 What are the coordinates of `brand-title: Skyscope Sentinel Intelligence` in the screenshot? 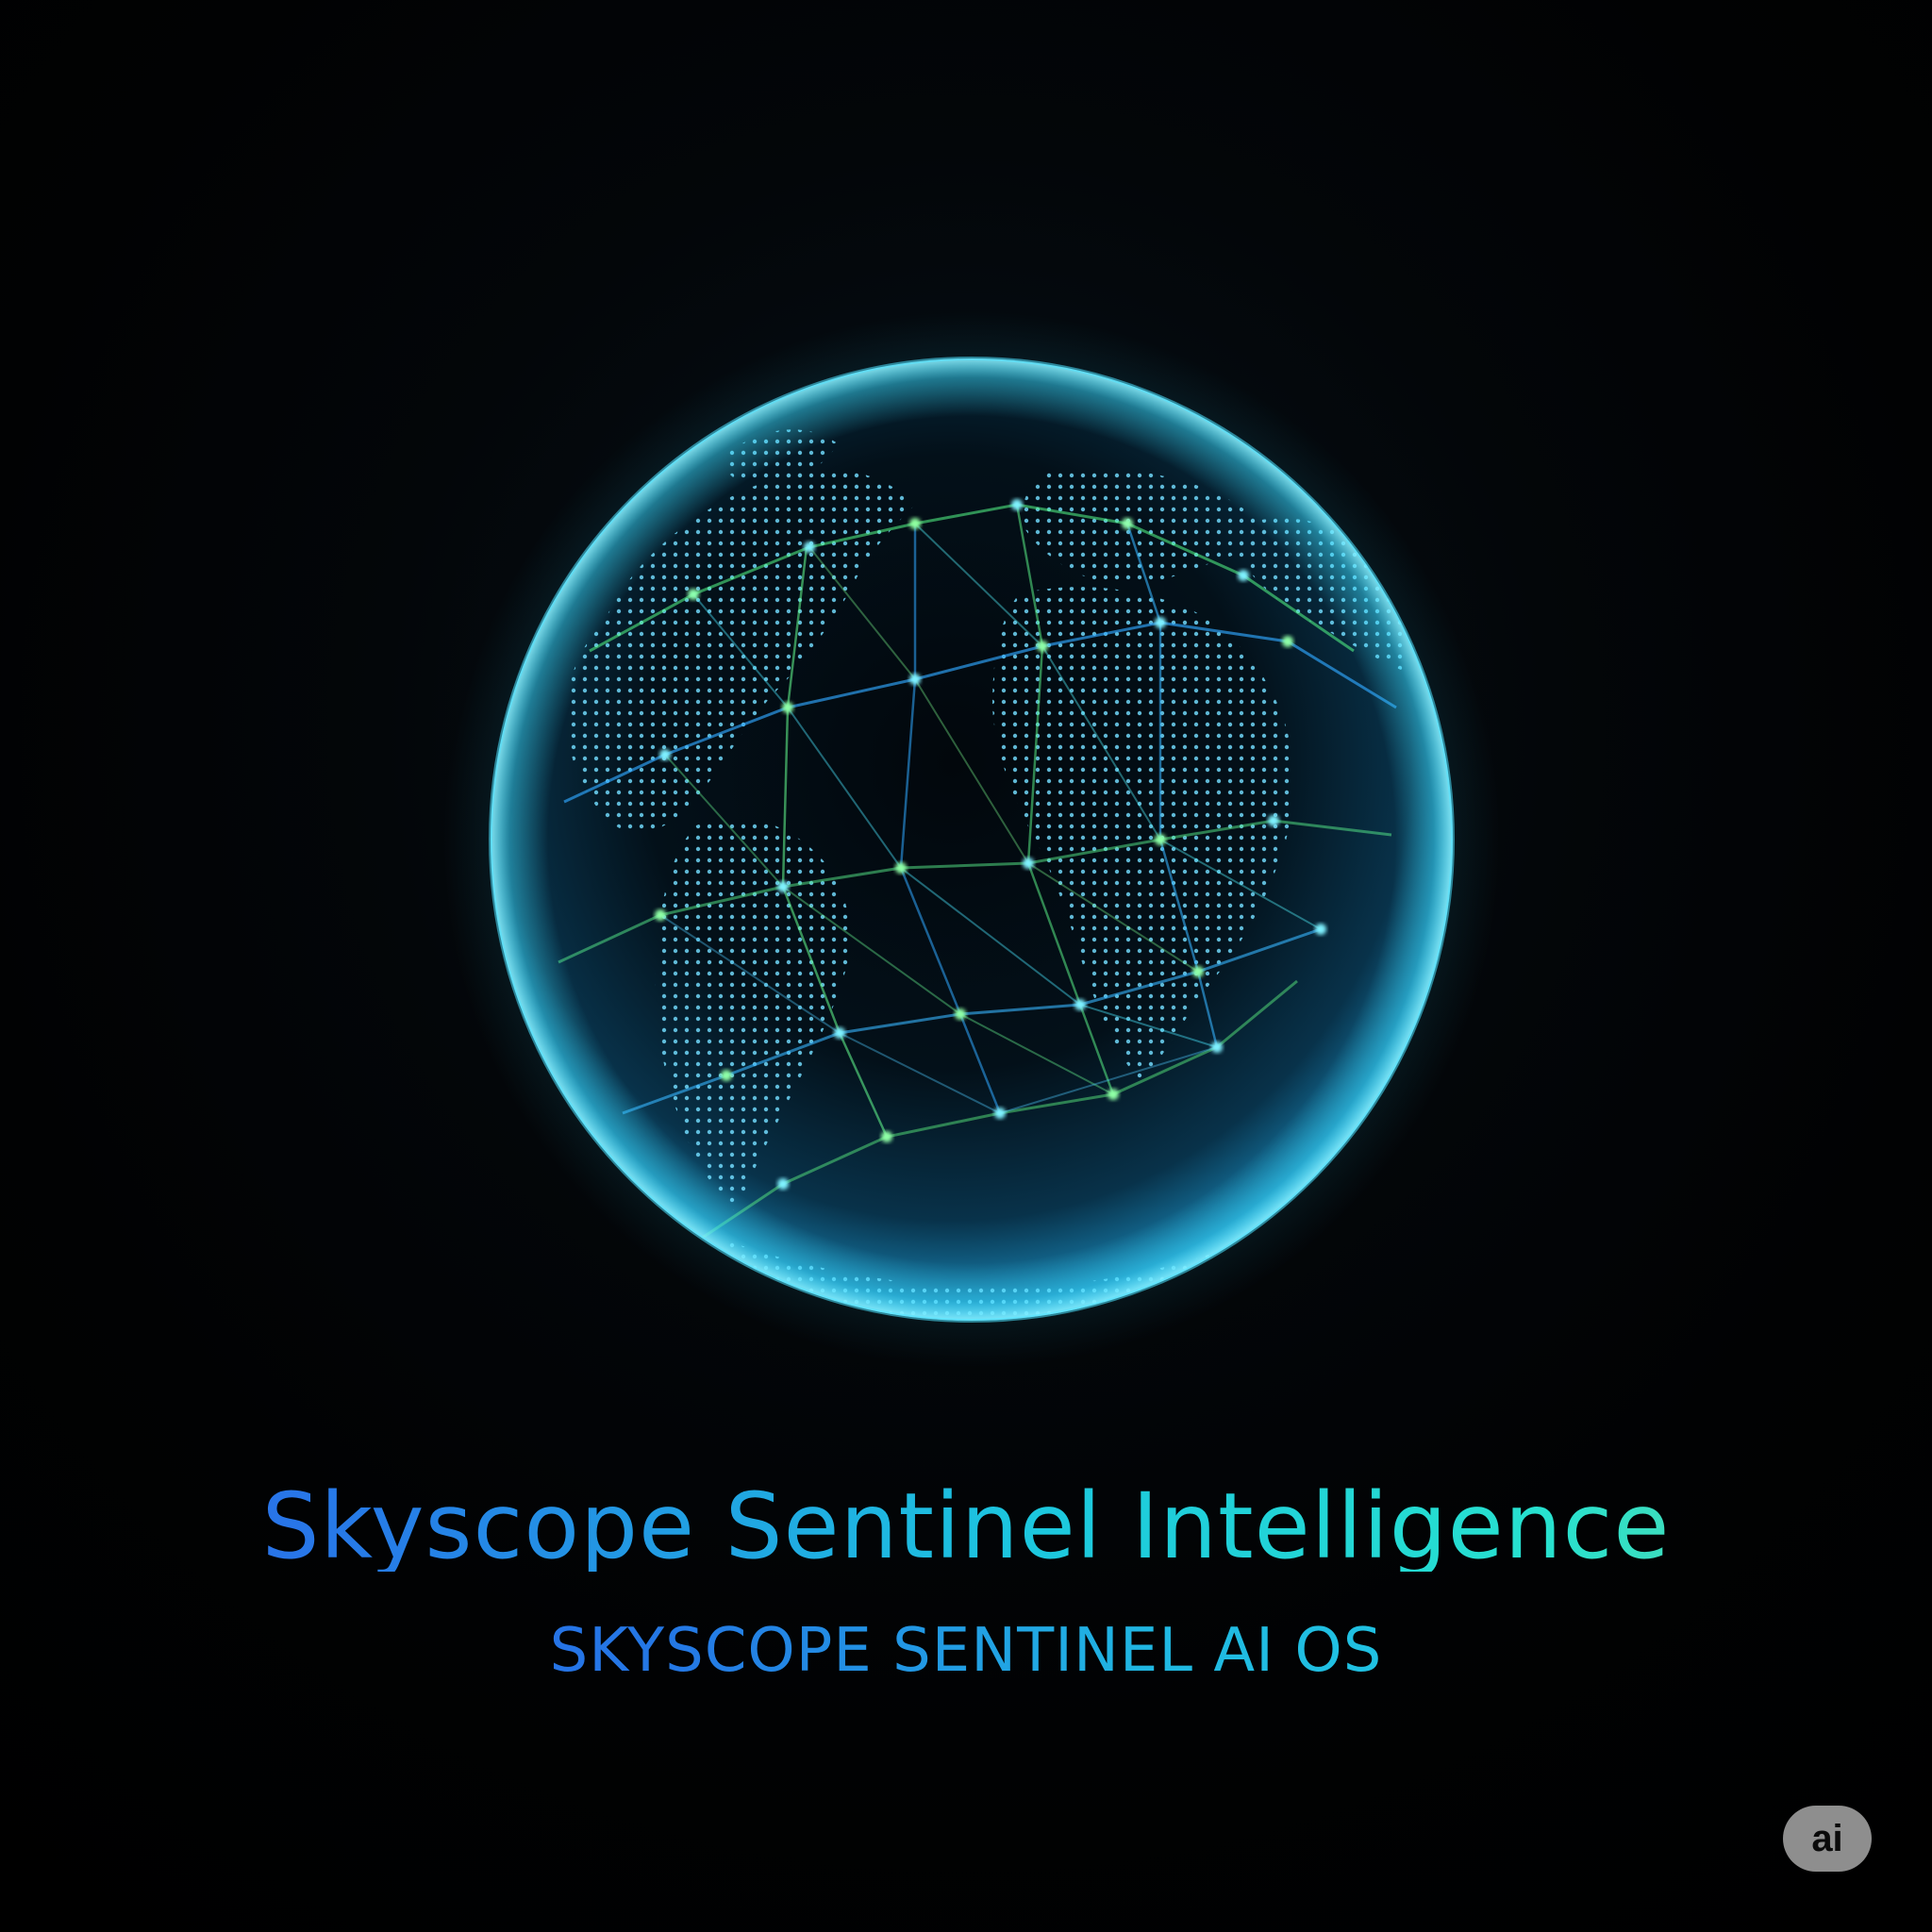 It's located at (966, 1527).